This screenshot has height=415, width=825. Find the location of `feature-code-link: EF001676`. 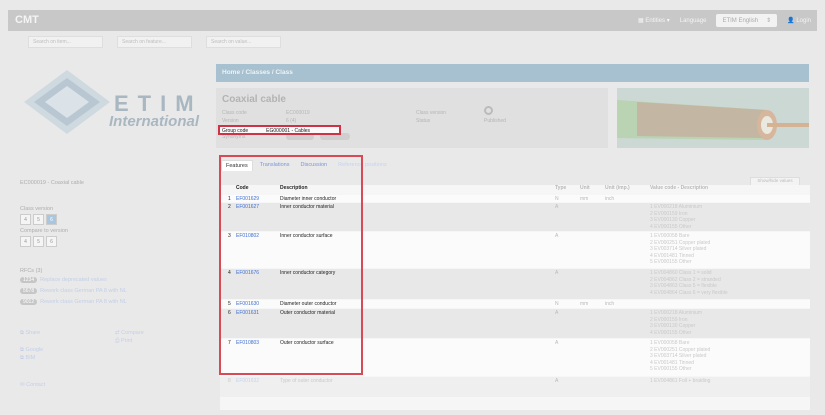

feature-code-link: EF001676 is located at coordinates (247, 273).